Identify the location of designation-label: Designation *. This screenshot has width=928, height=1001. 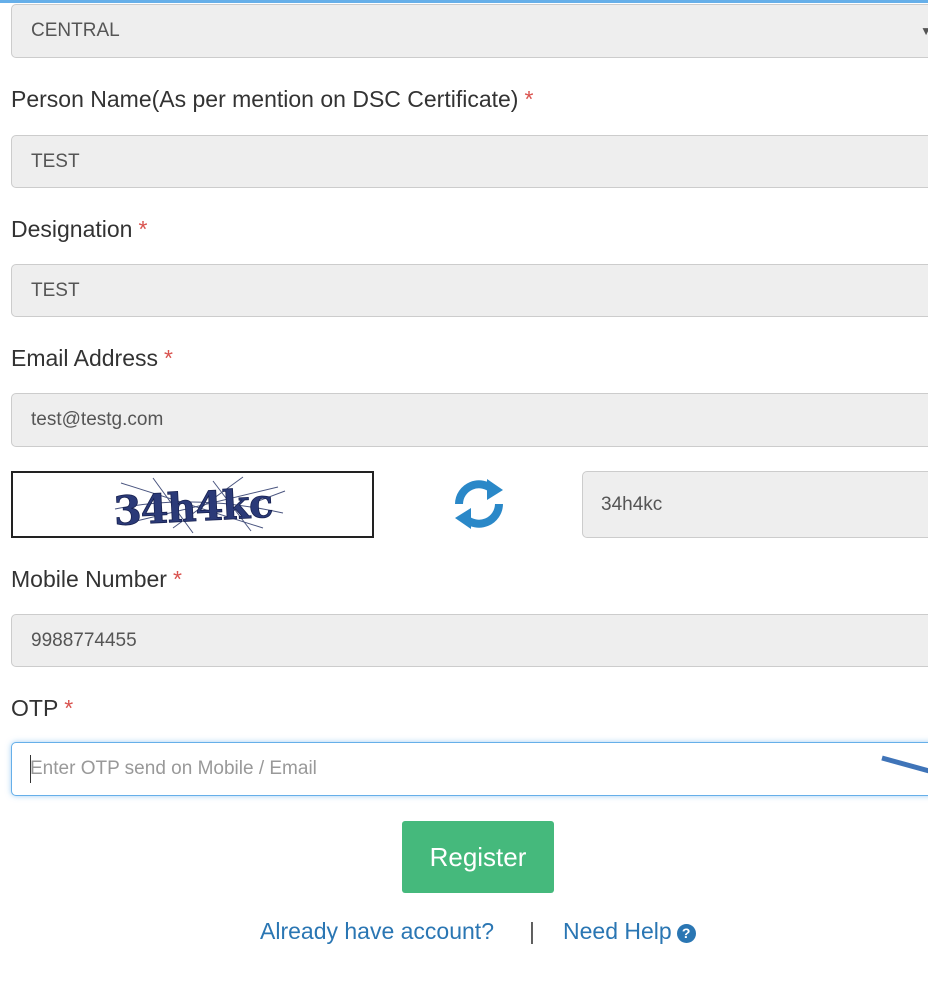
(79, 229).